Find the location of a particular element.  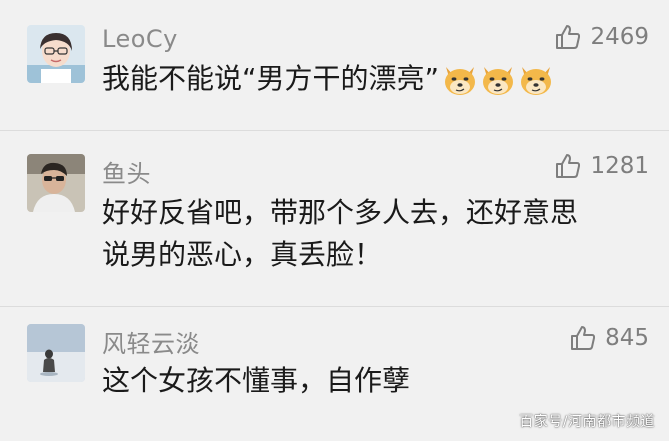

comment-text-line: 说男的恶心，真丢脸！ is located at coordinates (242, 254).